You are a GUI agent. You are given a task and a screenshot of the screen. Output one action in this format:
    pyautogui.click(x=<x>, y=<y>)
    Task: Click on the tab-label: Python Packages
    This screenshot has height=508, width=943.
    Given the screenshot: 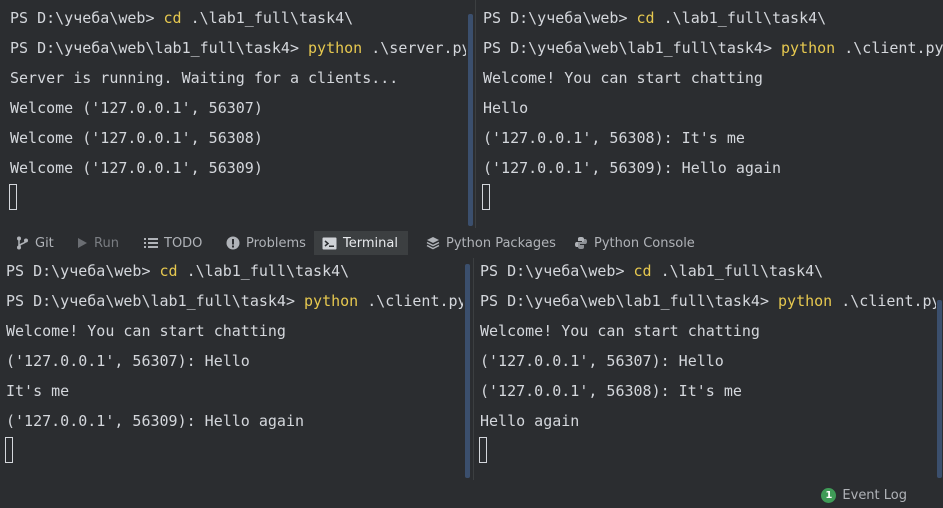 What is the action you would take?
    pyautogui.click(x=501, y=243)
    